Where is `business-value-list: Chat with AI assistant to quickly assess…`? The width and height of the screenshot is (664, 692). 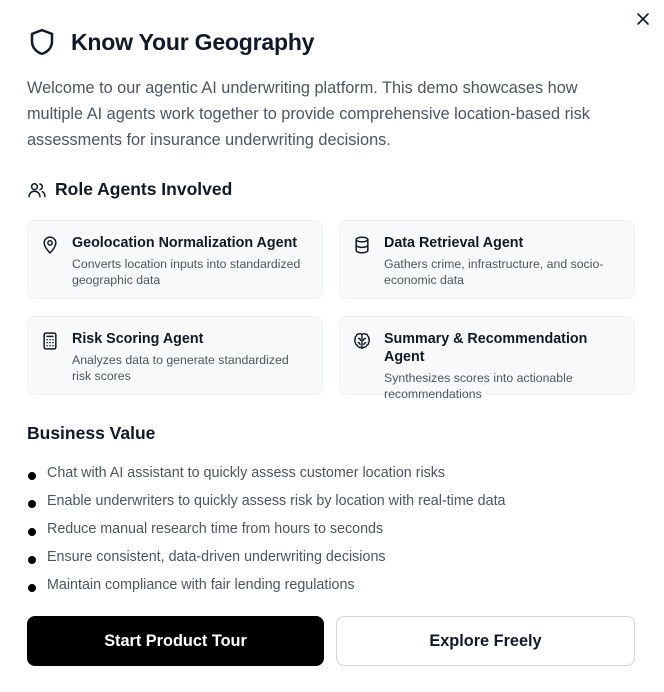 business-value-list: Chat with AI assistant to quickly assess… is located at coordinates (266, 529).